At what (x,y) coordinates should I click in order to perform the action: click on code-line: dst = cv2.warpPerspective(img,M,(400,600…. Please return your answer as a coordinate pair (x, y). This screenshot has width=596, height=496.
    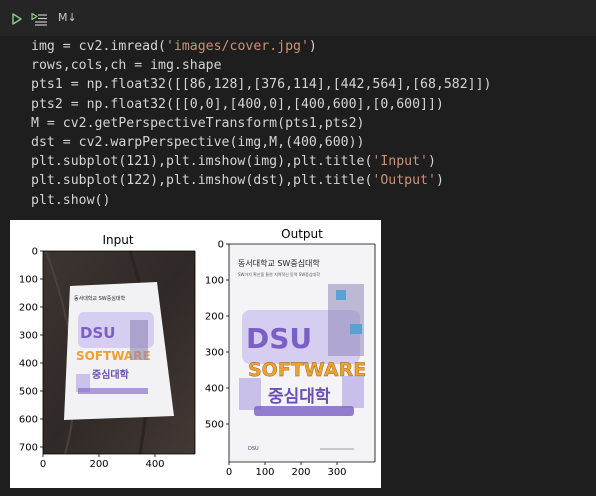
    Looking at the image, I should click on (261, 142).